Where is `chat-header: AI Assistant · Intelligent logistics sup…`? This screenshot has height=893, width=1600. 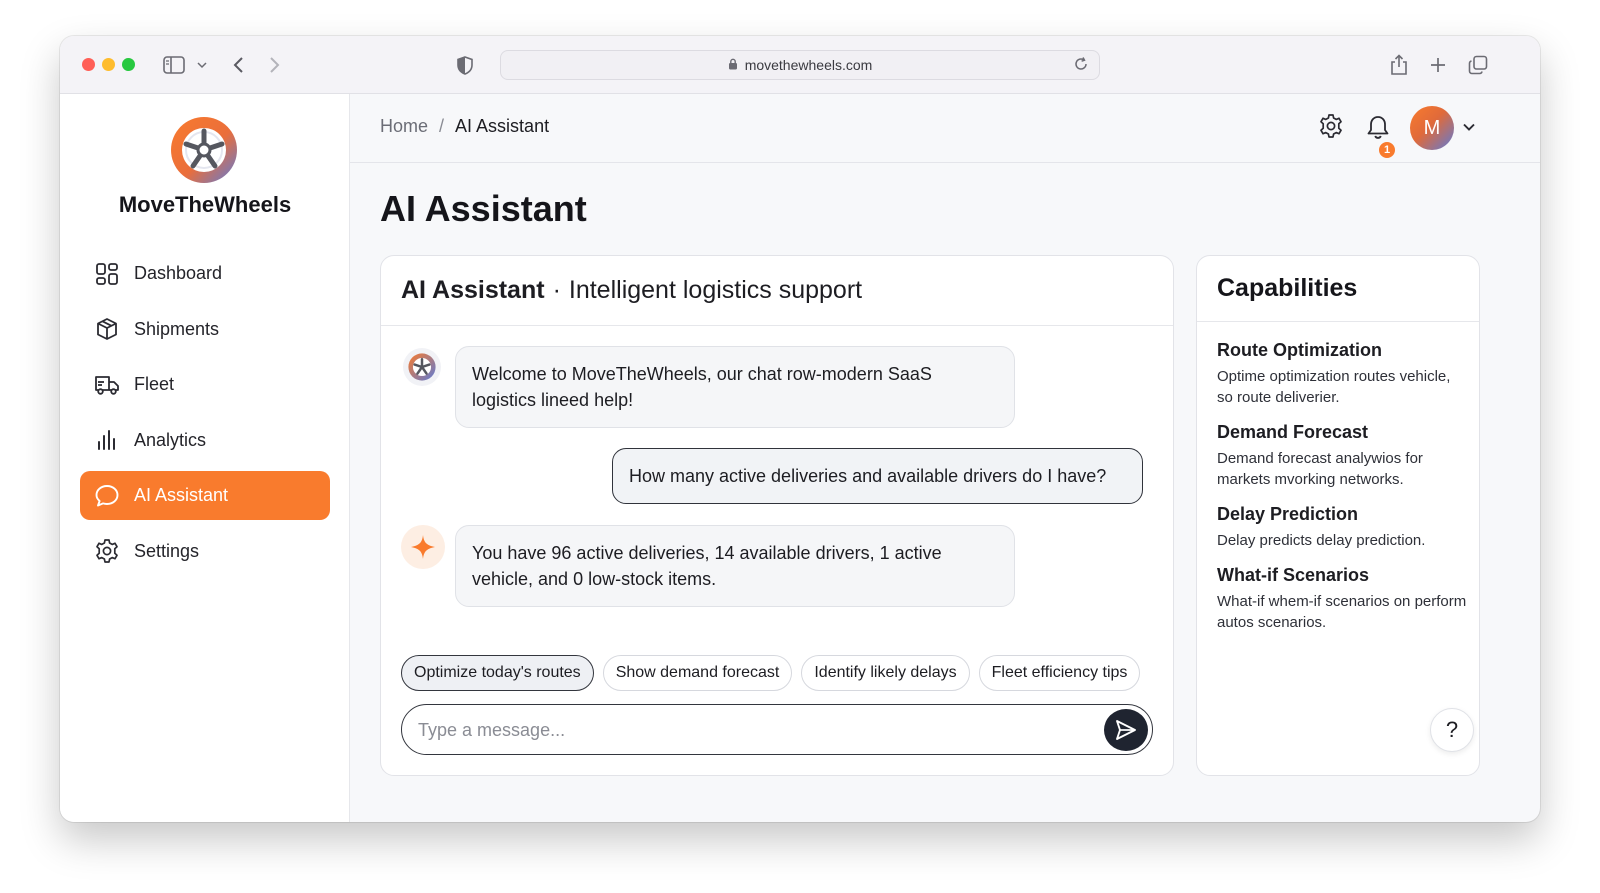
chat-header: AI Assistant · Intelligent logistics sup… is located at coordinates (777, 291).